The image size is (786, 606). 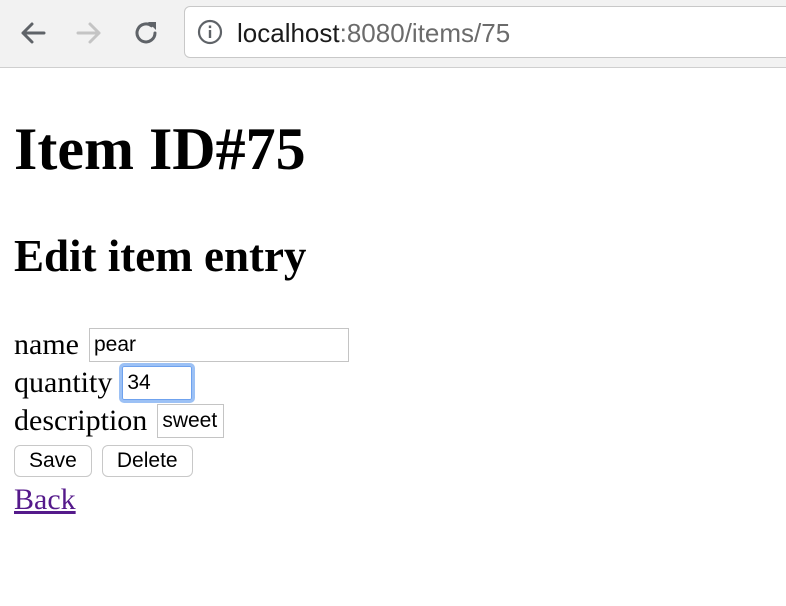 I want to click on quantity-input, so click(x=157, y=383).